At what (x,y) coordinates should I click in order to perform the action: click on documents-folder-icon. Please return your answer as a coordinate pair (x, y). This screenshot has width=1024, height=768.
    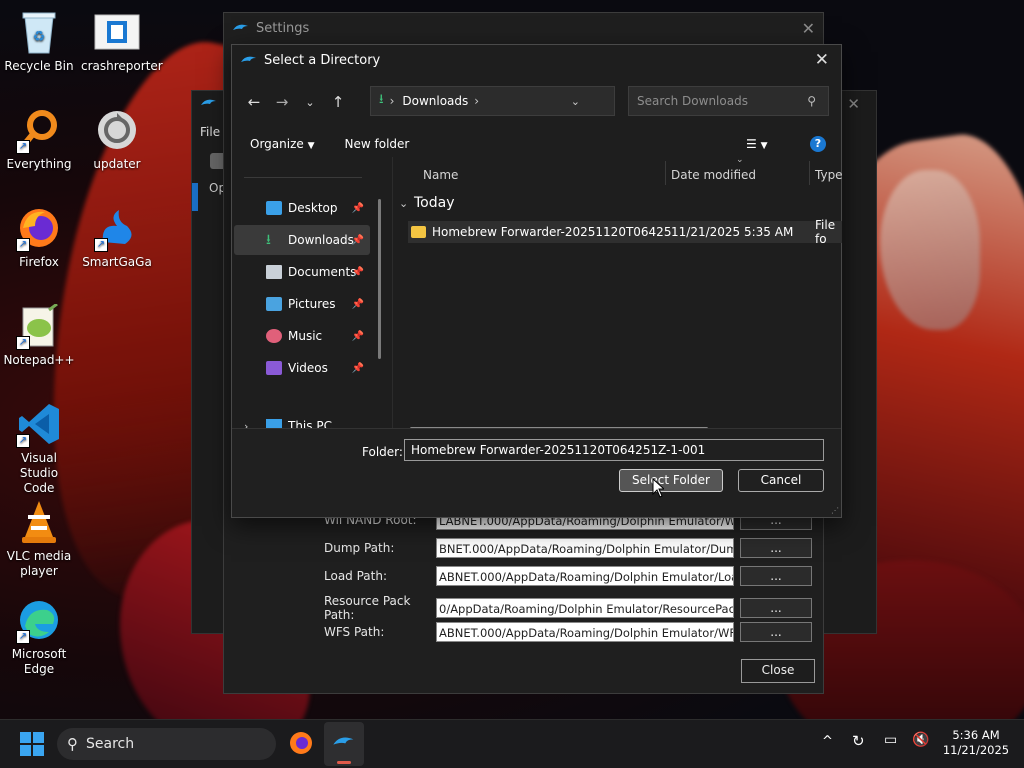
    Looking at the image, I should click on (274, 272).